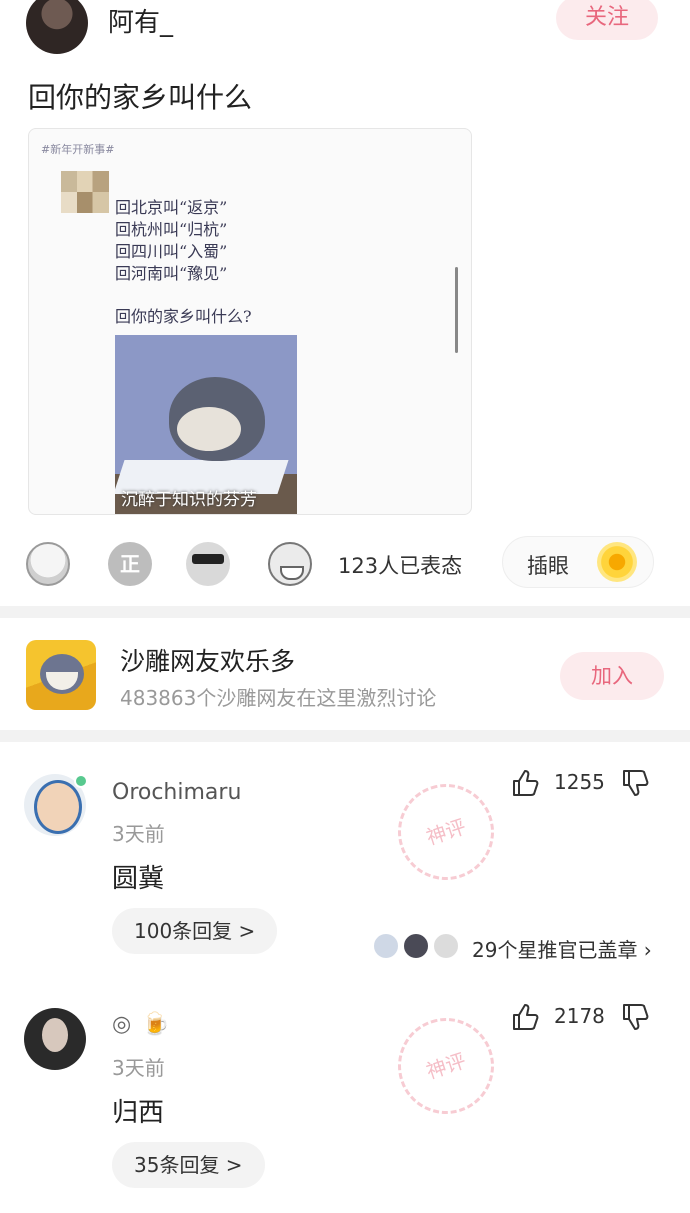  I want to click on cat-meme-image: 沉醉于知识的芬芳, so click(206, 424).